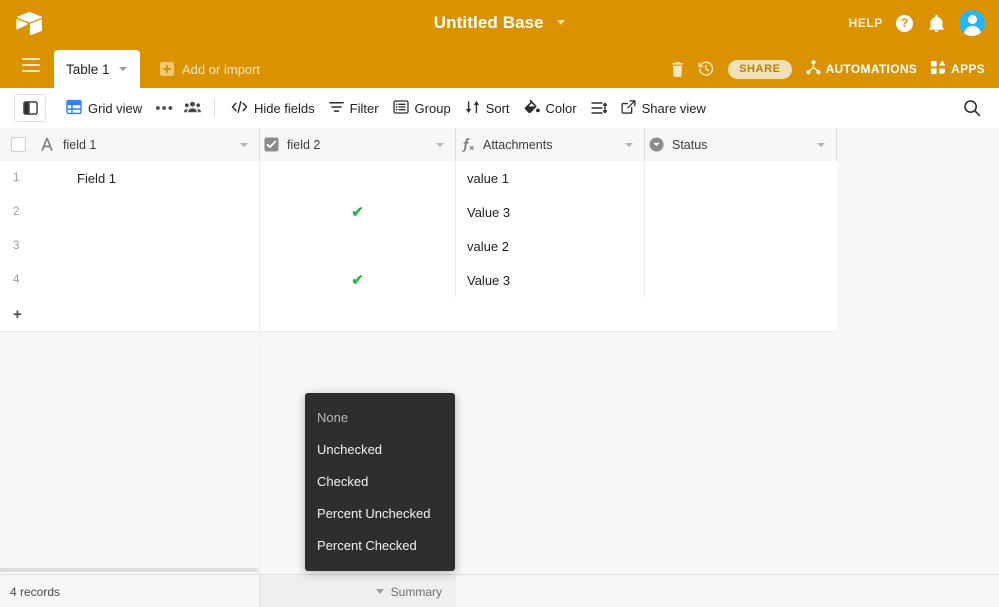  What do you see at coordinates (472, 108) in the screenshot?
I see `sort-icon` at bounding box center [472, 108].